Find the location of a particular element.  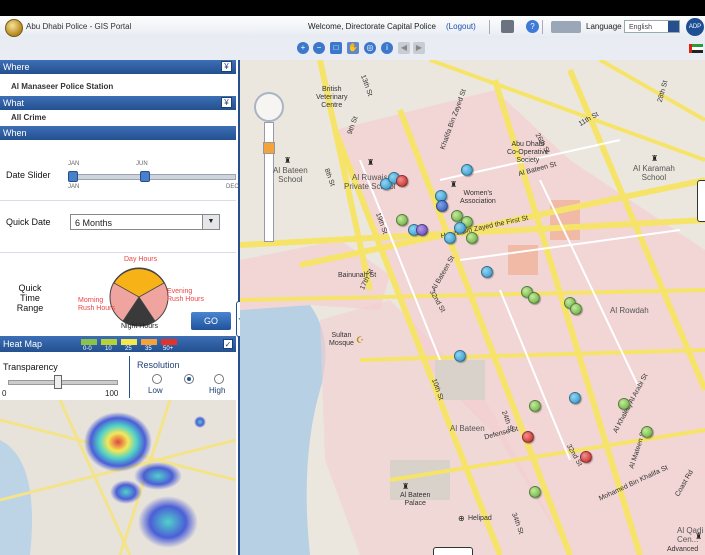

uae-flag-icon is located at coordinates (696, 48).